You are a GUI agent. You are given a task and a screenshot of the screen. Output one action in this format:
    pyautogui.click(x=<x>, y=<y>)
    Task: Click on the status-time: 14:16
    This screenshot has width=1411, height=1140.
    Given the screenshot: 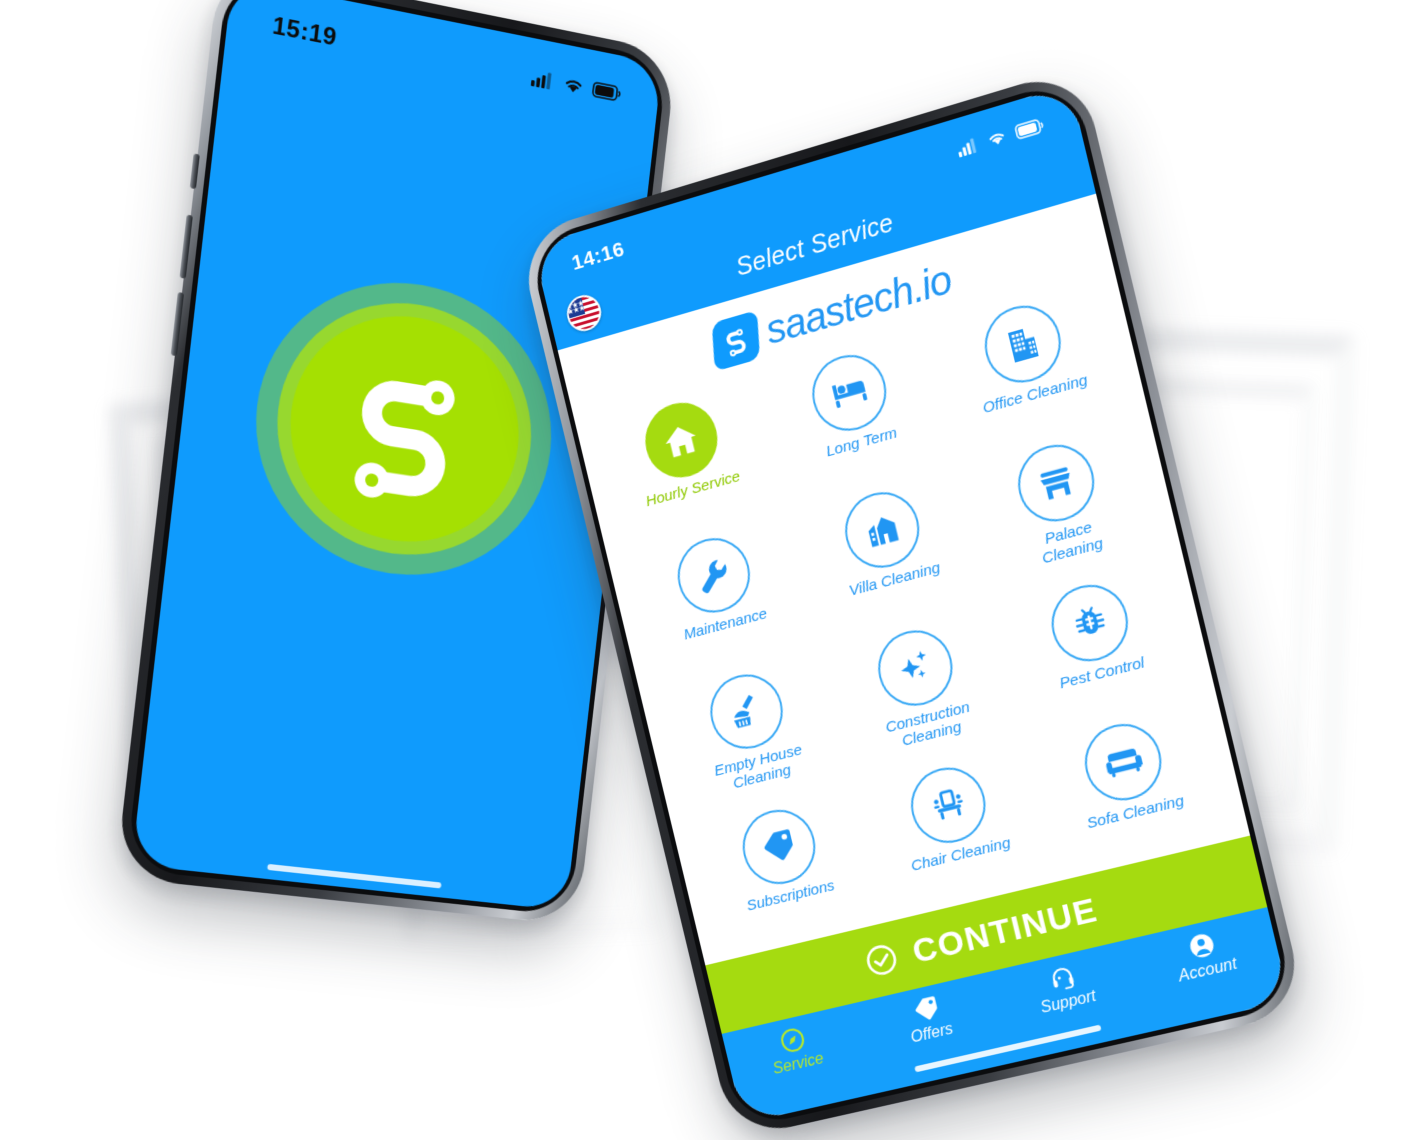 What is the action you would take?
    pyautogui.click(x=598, y=256)
    